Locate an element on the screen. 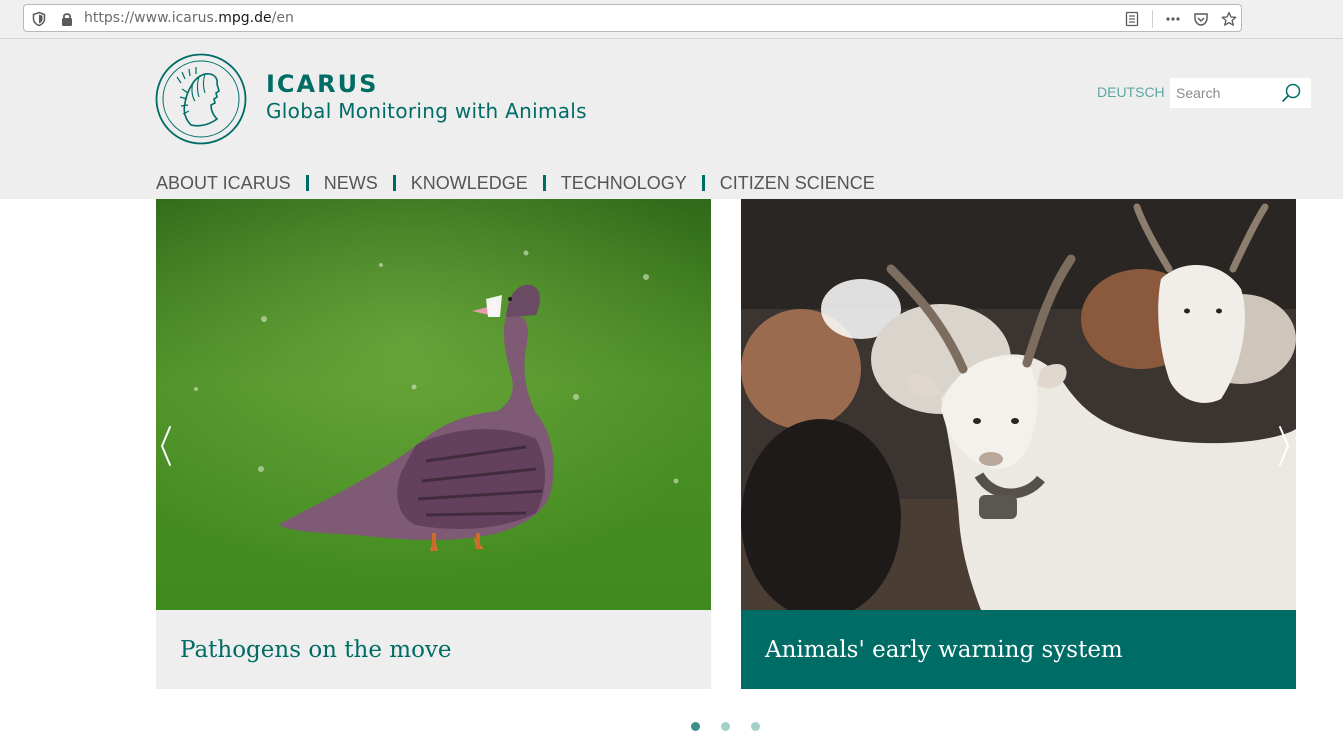 The image size is (1343, 752). reader-view-icon is located at coordinates (1132, 19).